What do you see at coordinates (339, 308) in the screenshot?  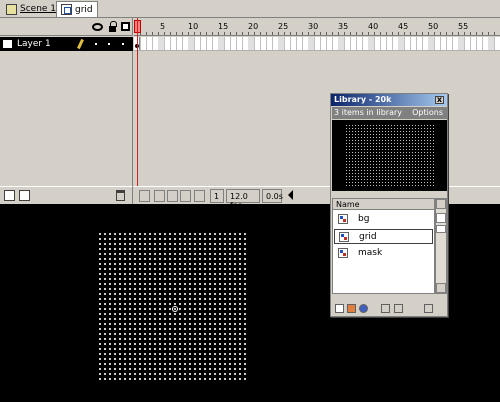 I see `new-symbol-icon` at bounding box center [339, 308].